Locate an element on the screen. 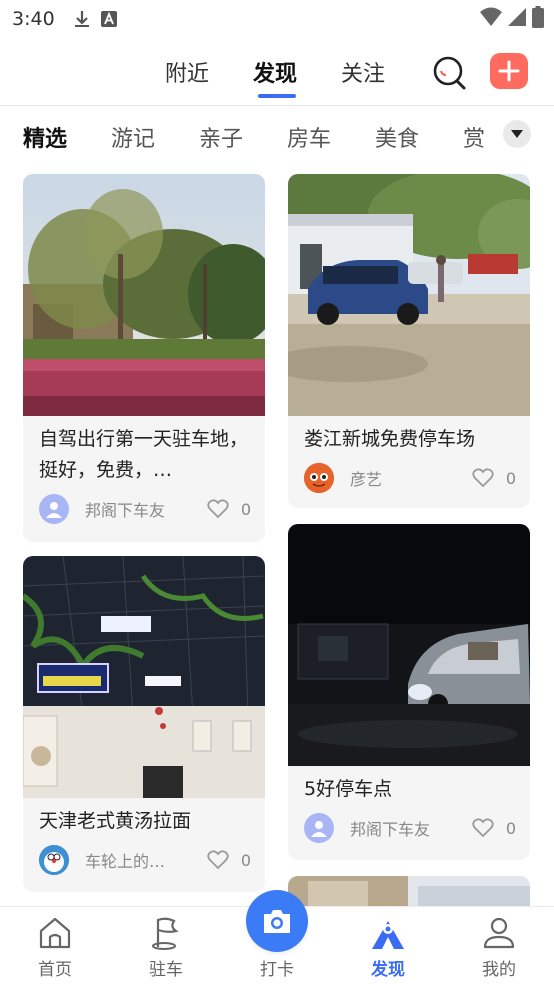  signal-icon is located at coordinates (517, 17).